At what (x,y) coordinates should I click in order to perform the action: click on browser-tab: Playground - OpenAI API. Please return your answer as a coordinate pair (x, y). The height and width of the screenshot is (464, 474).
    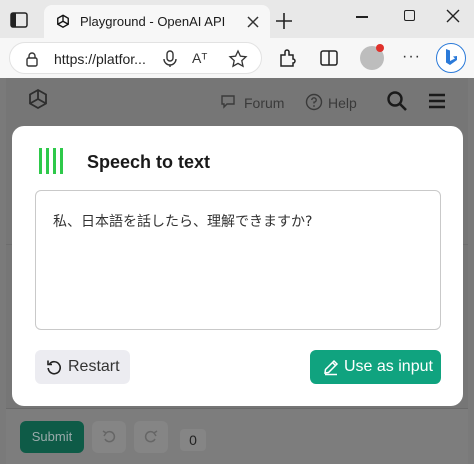
    Looking at the image, I should click on (157, 21).